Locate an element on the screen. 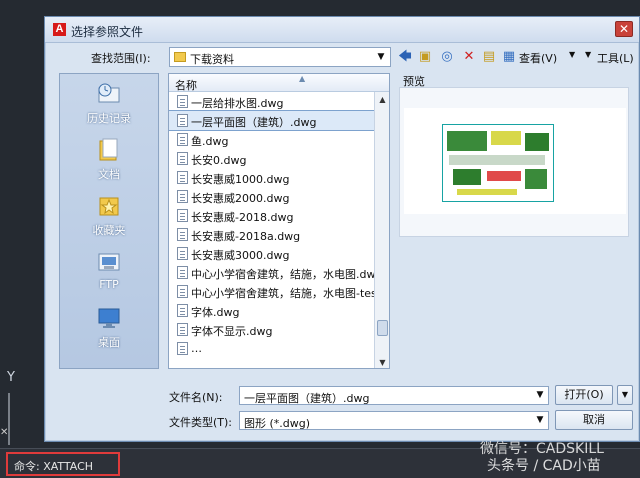 This screenshot has width=640, height=478. file-name: 长安惠威2000.dwg is located at coordinates (240, 198).